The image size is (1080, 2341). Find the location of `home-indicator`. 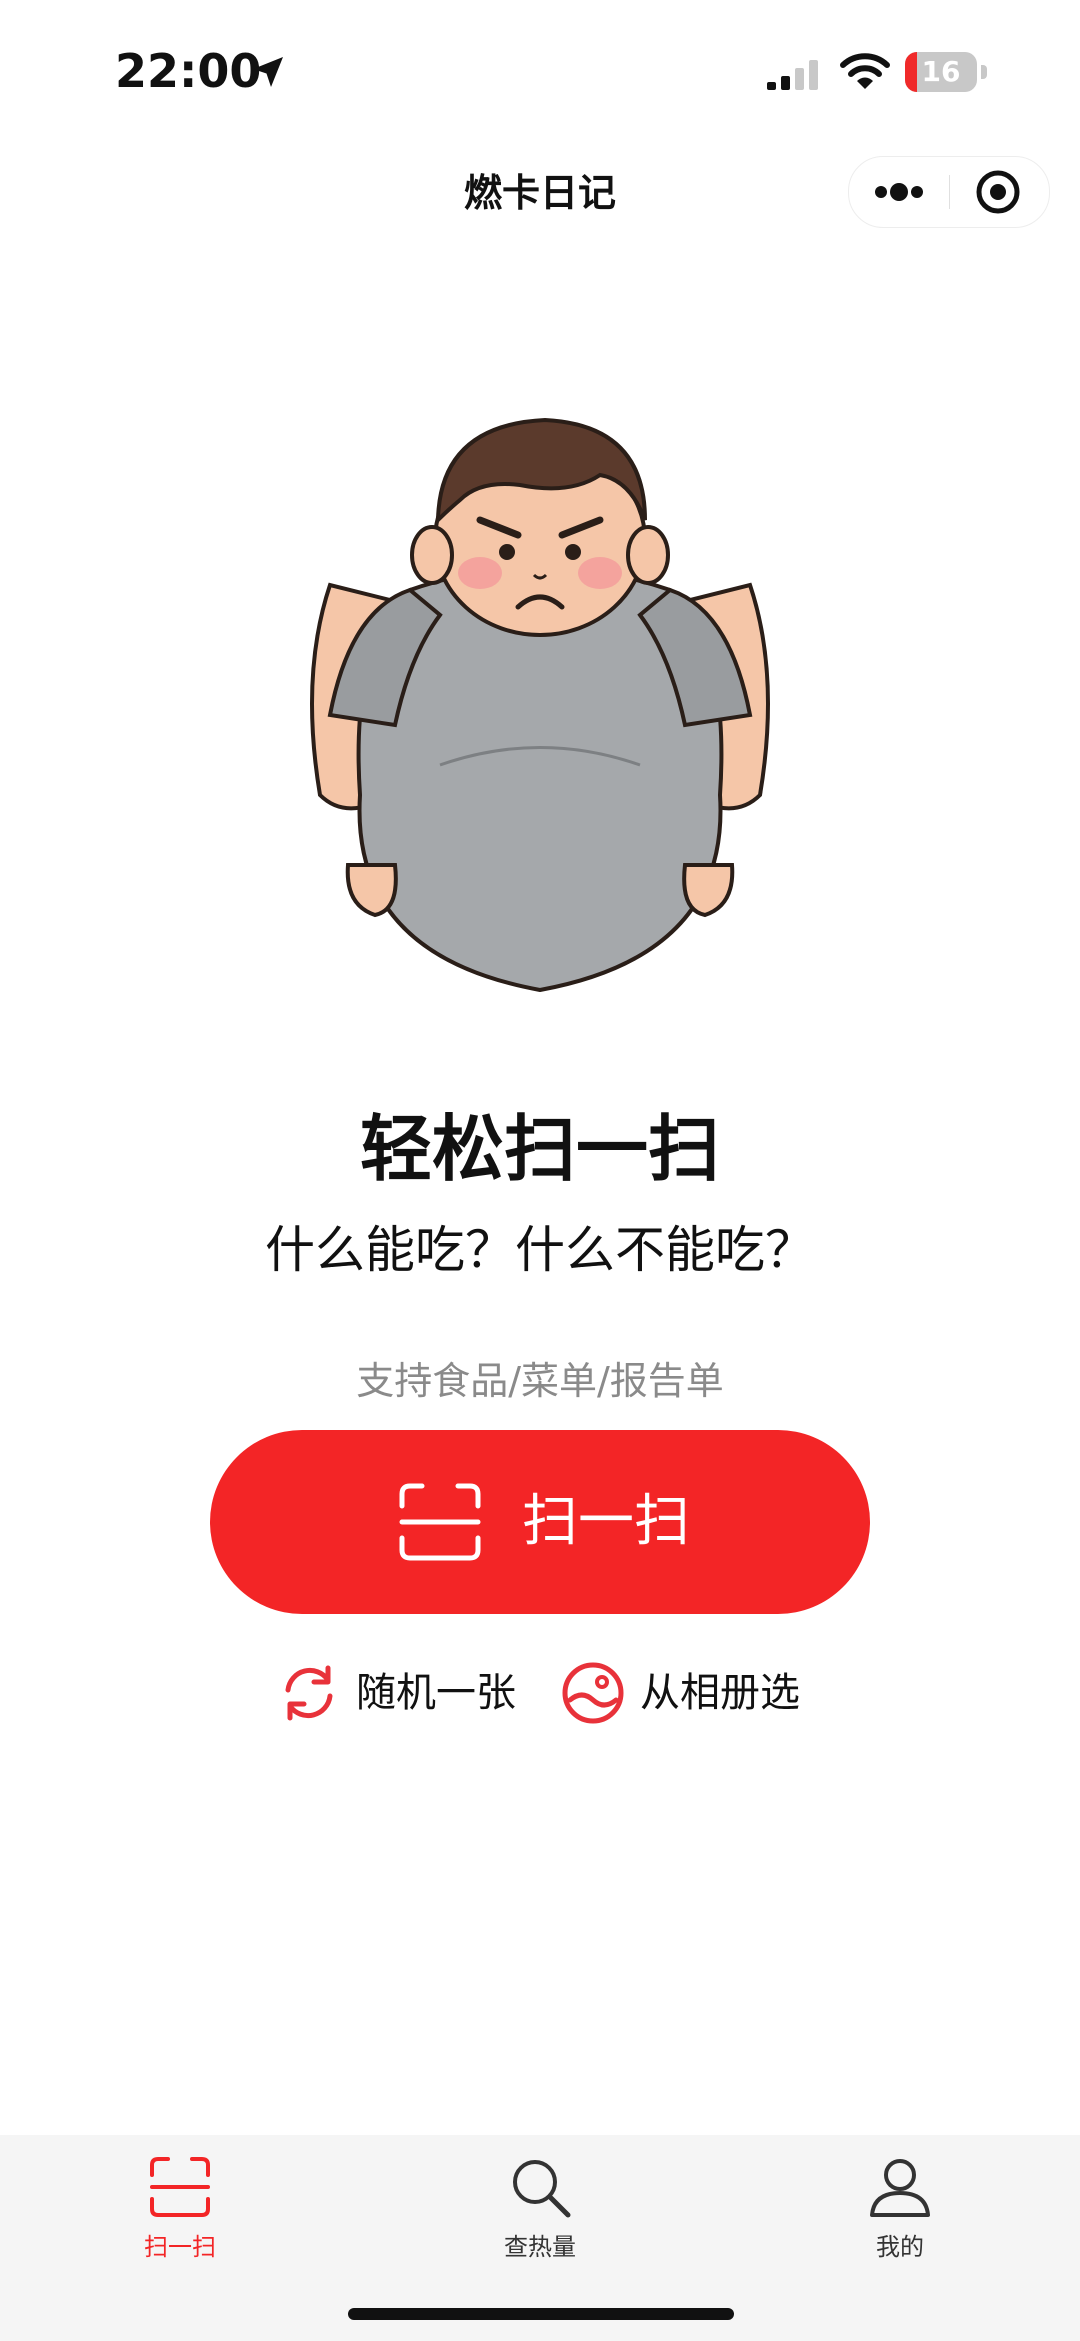

home-indicator is located at coordinates (541, 2314).